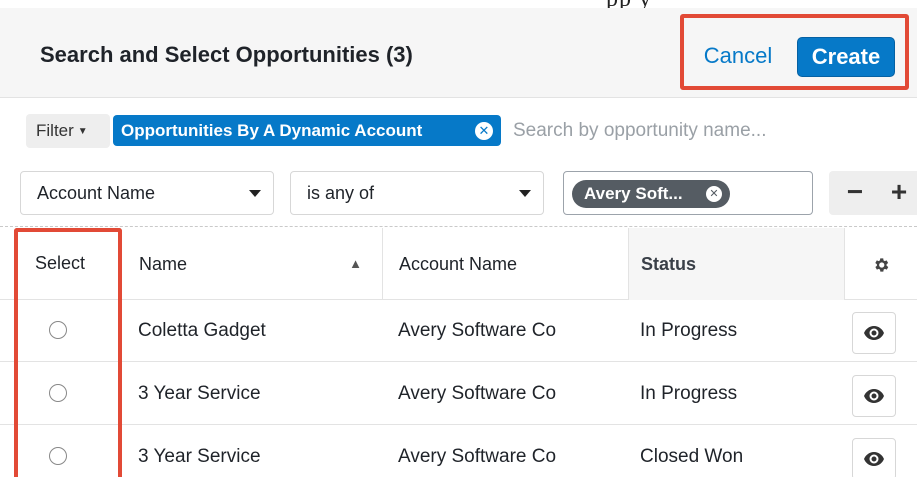  I want to click on filter-dropdown-button: Filter ▼, so click(68, 131).